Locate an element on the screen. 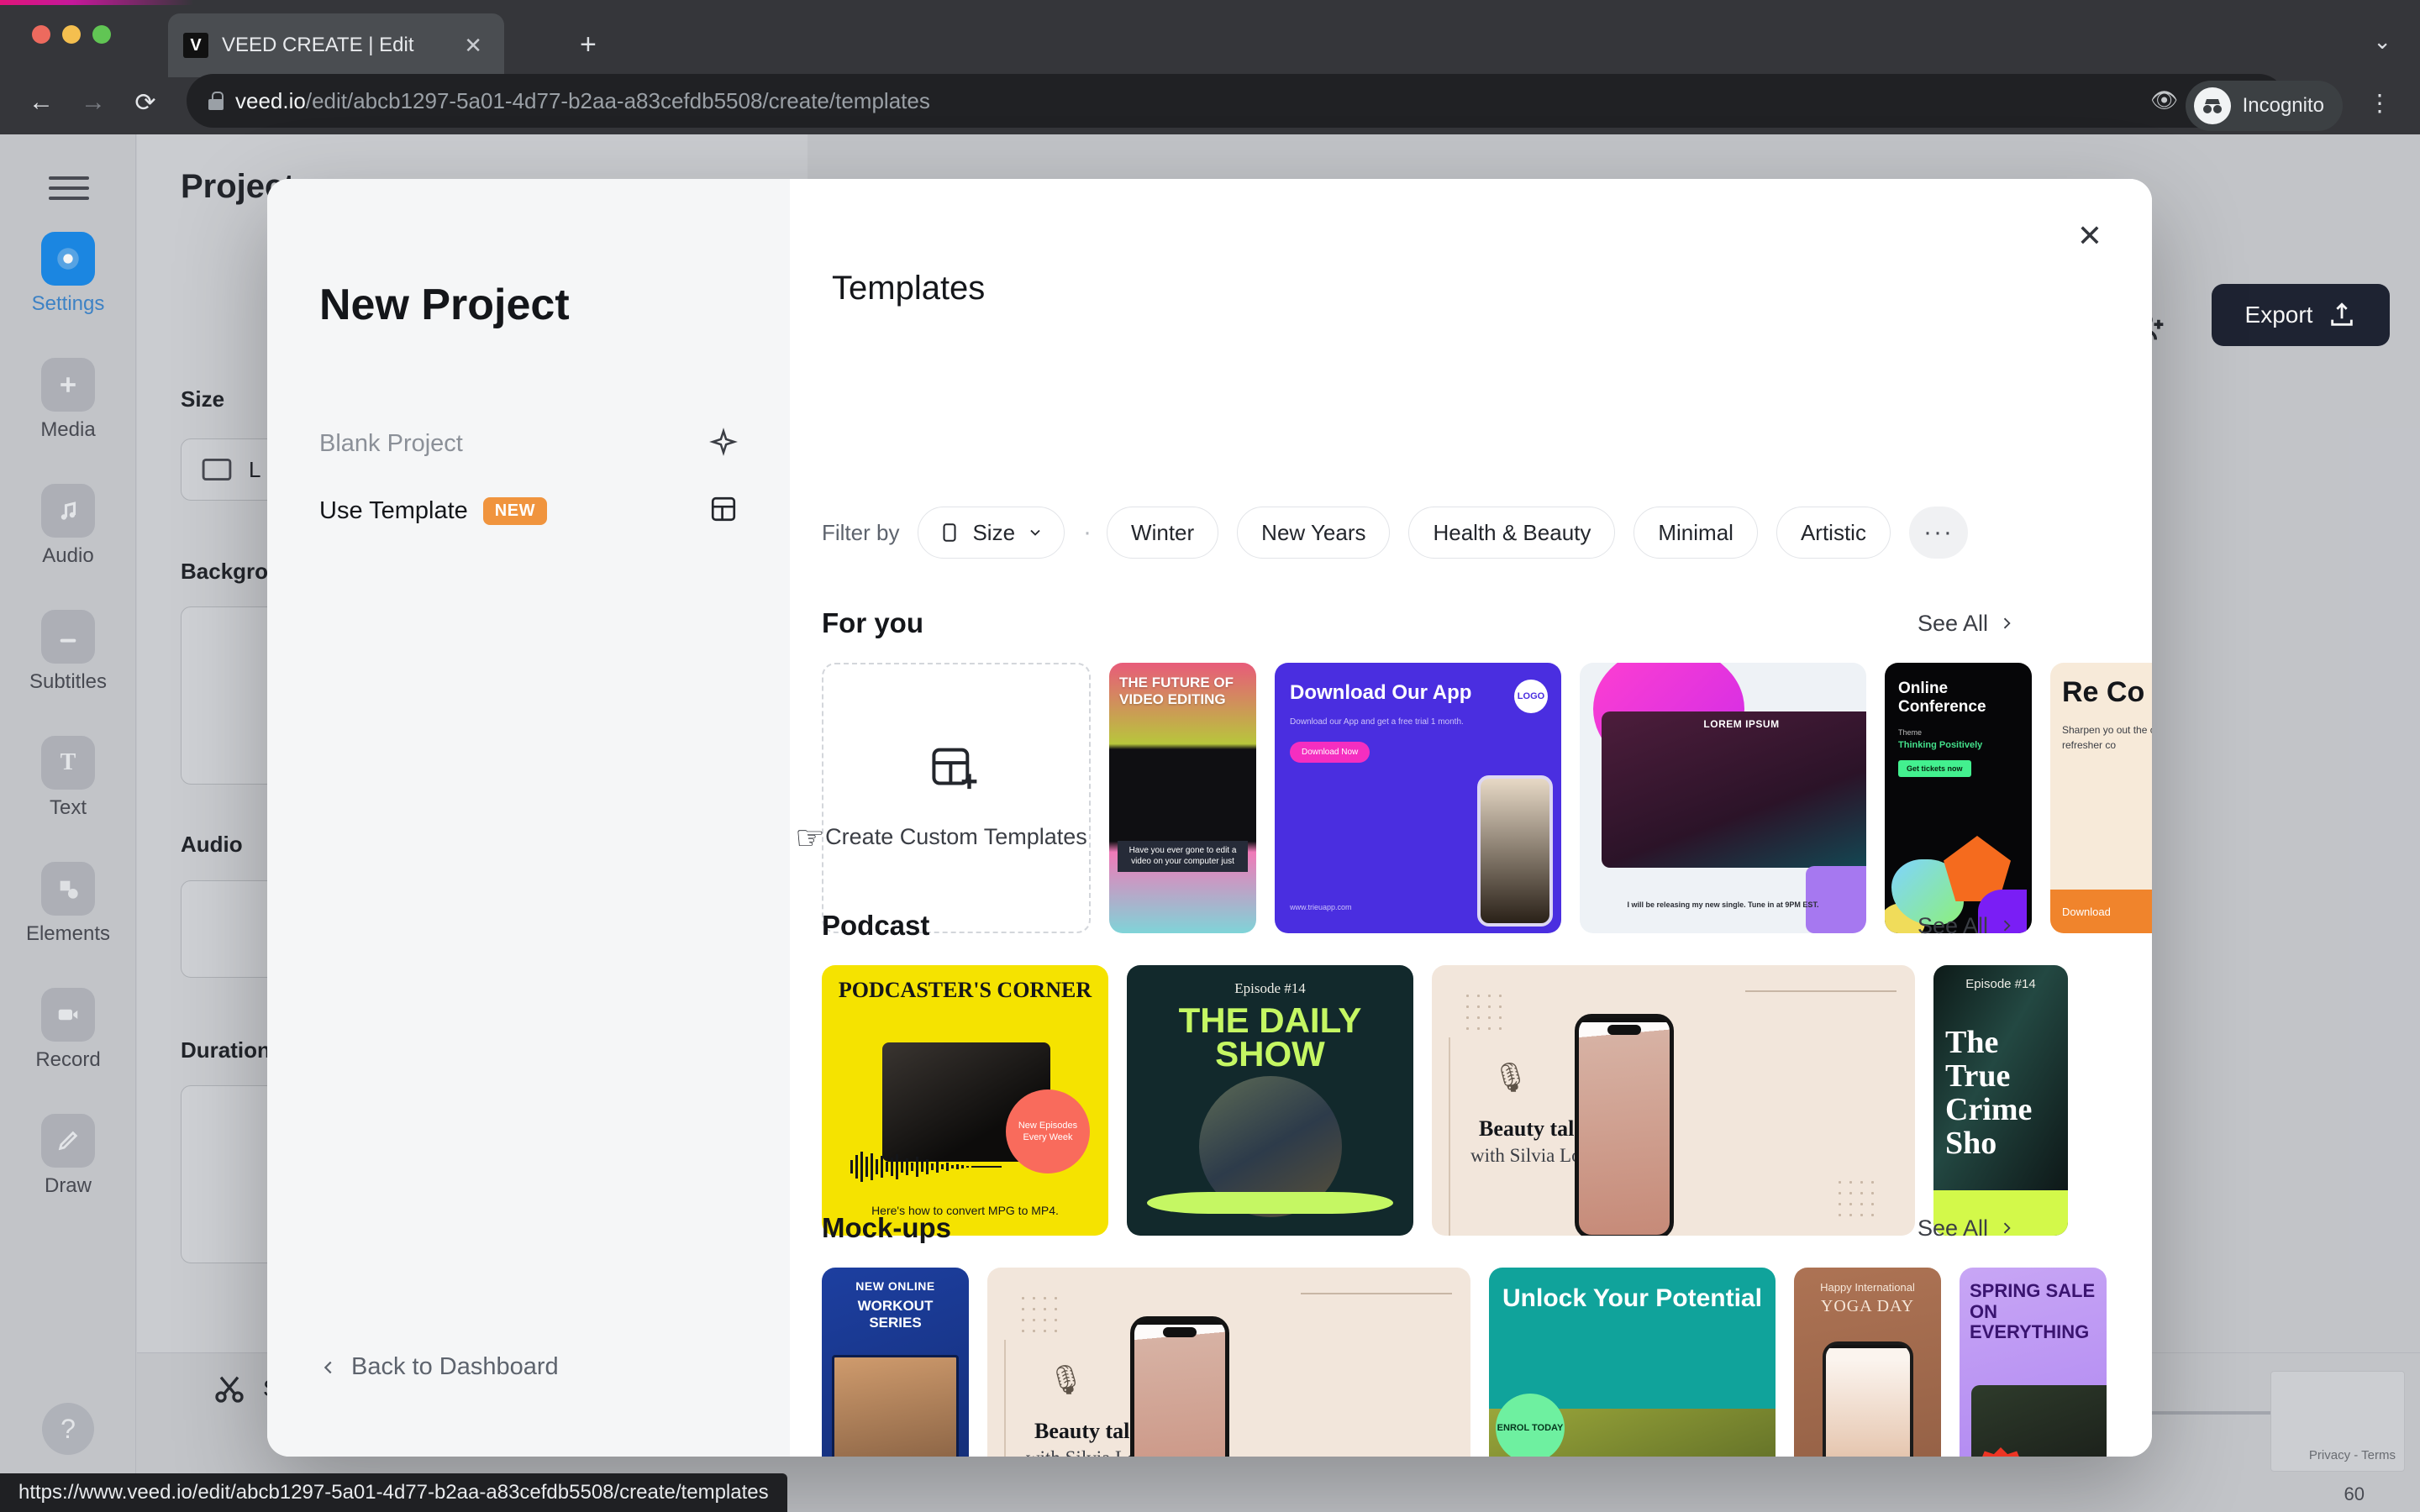 The image size is (2420, 1512). more-filters-button: ··· is located at coordinates (1938, 533).